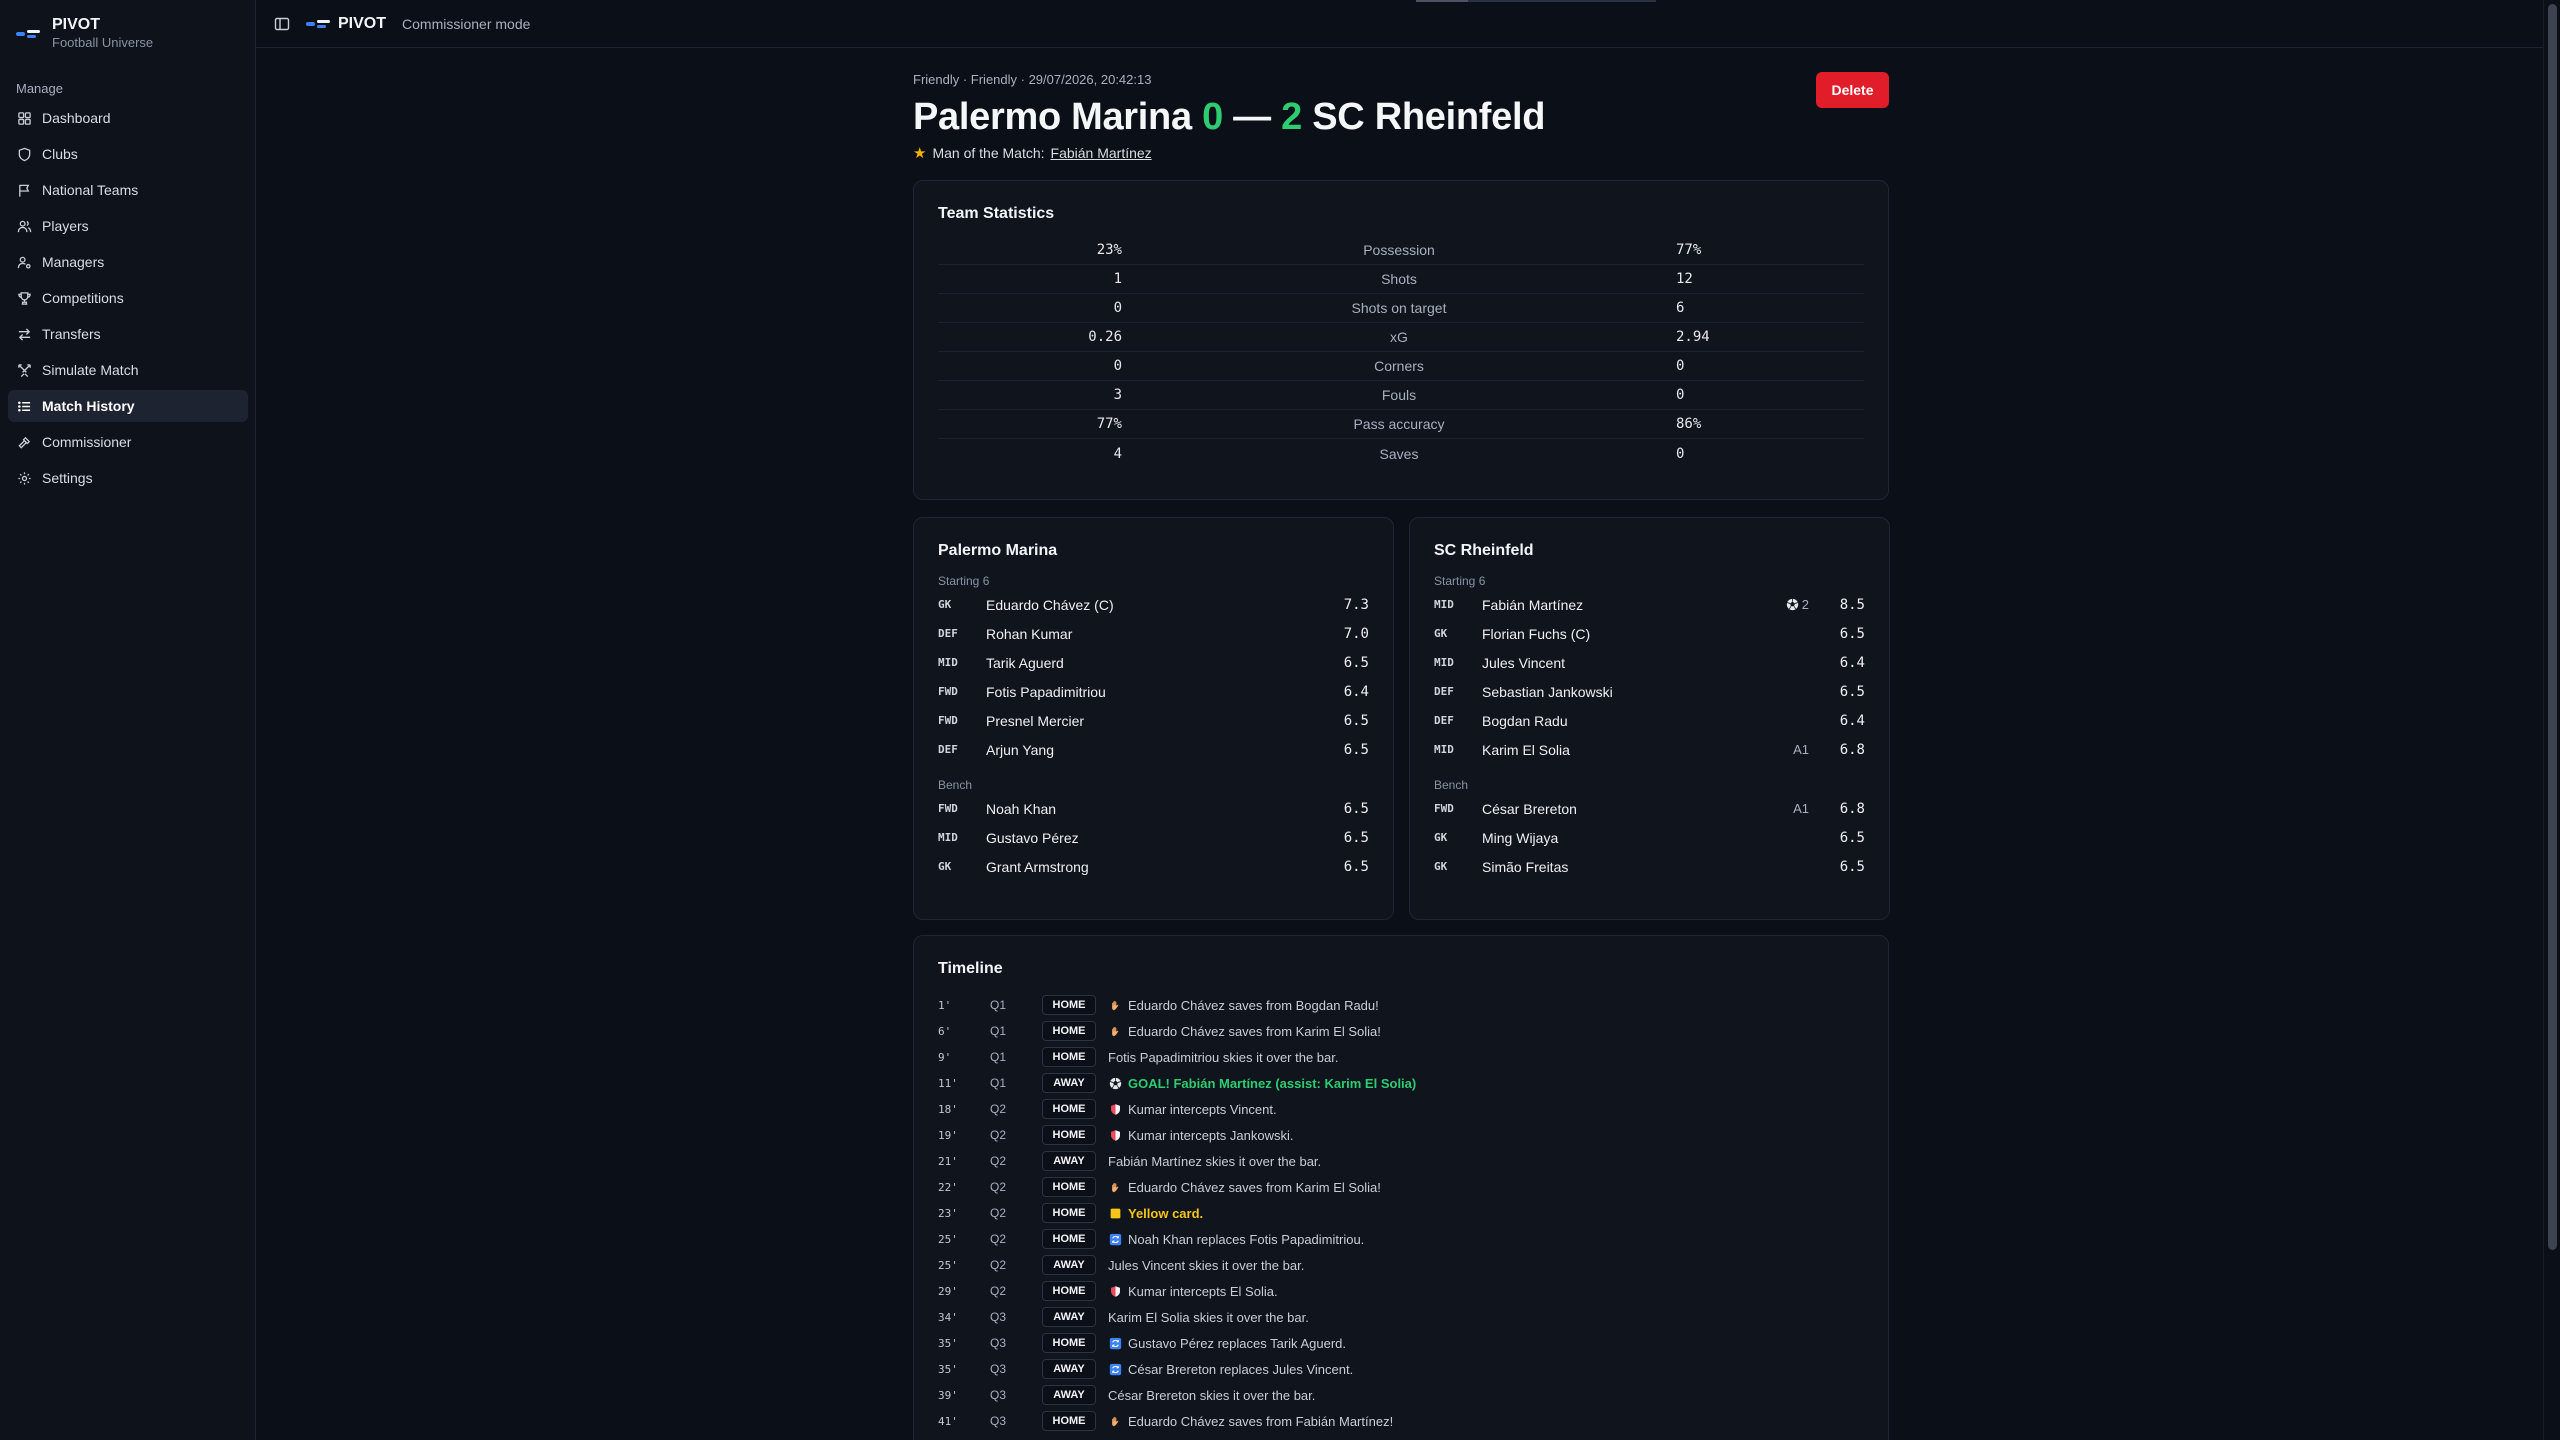 The width and height of the screenshot is (2560, 1440). What do you see at coordinates (1852, 808) in the screenshot?
I see `player-rating: 6.8` at bounding box center [1852, 808].